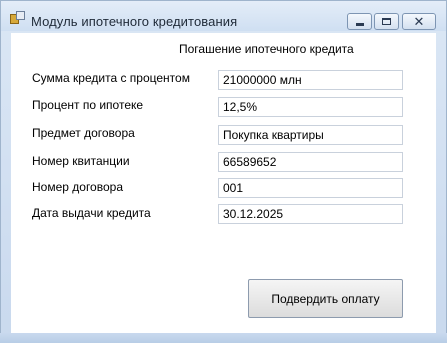  I want to click on maximize-button, so click(386, 21).